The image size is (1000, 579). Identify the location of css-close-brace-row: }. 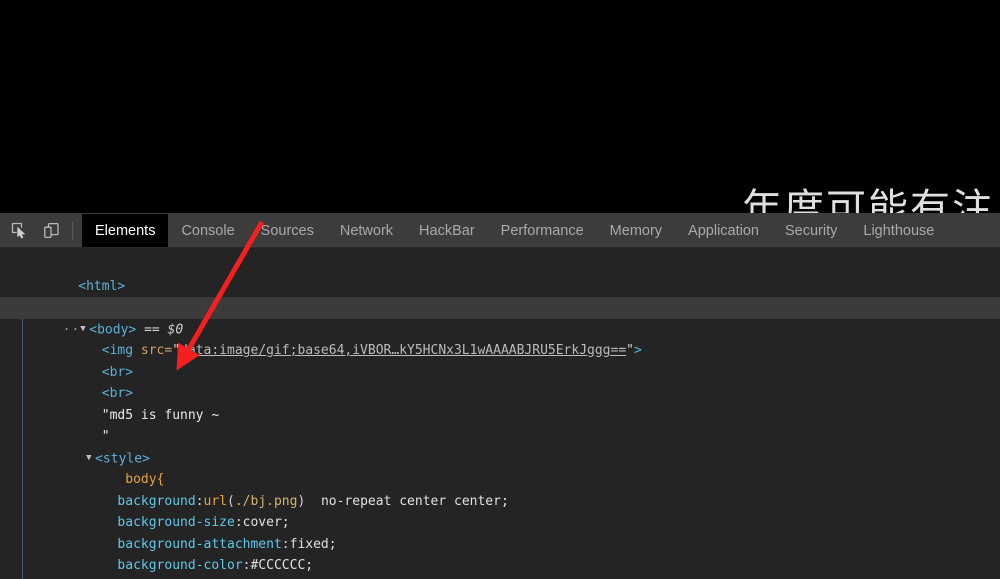
(500, 566).